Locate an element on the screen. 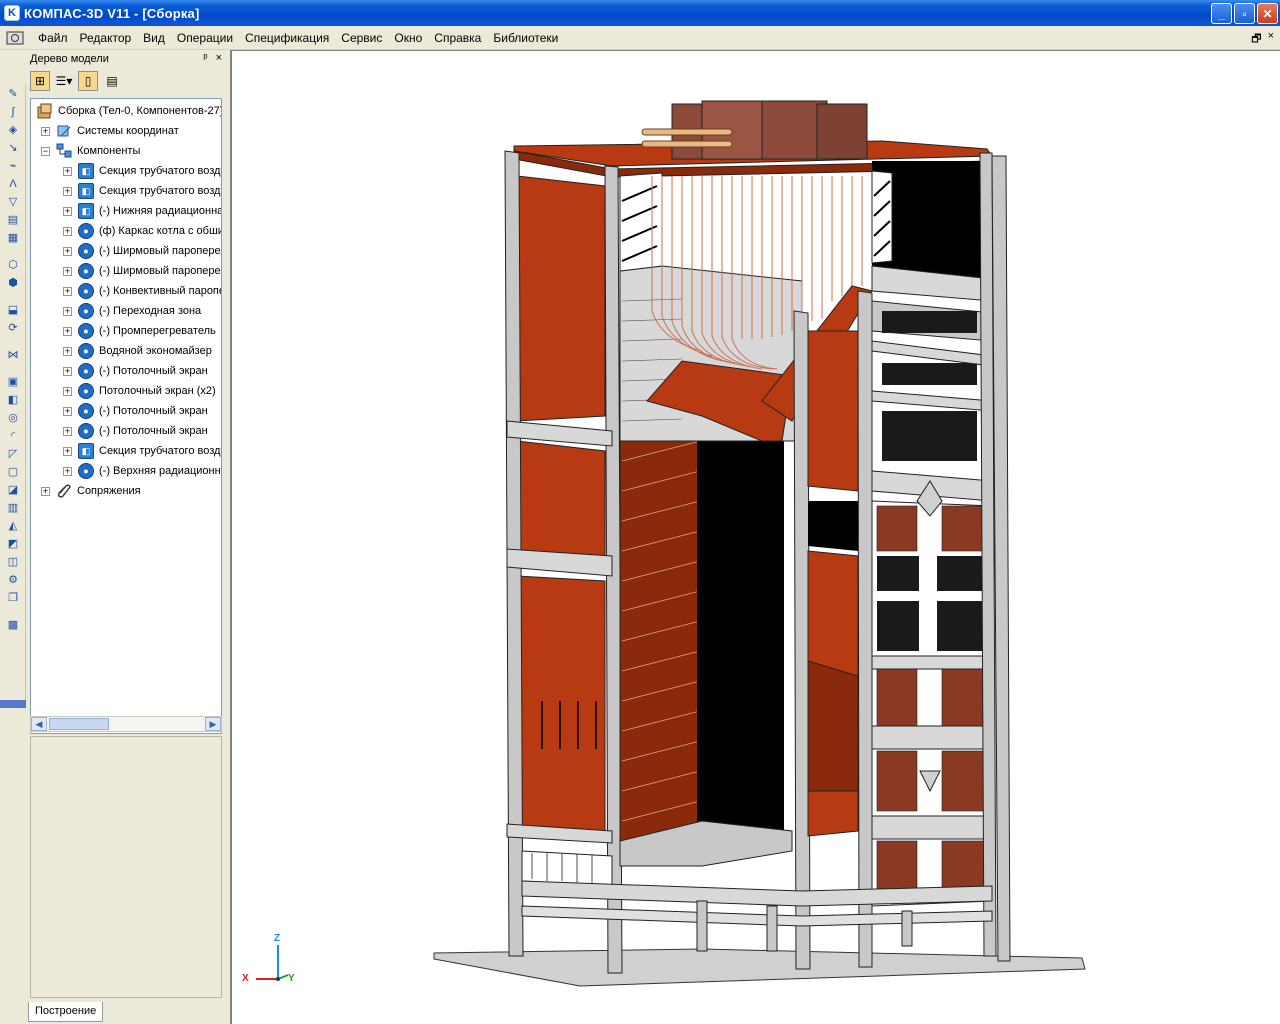 The height and width of the screenshot is (1024, 1280). measure-icon: ↘ is located at coordinates (13, 147).